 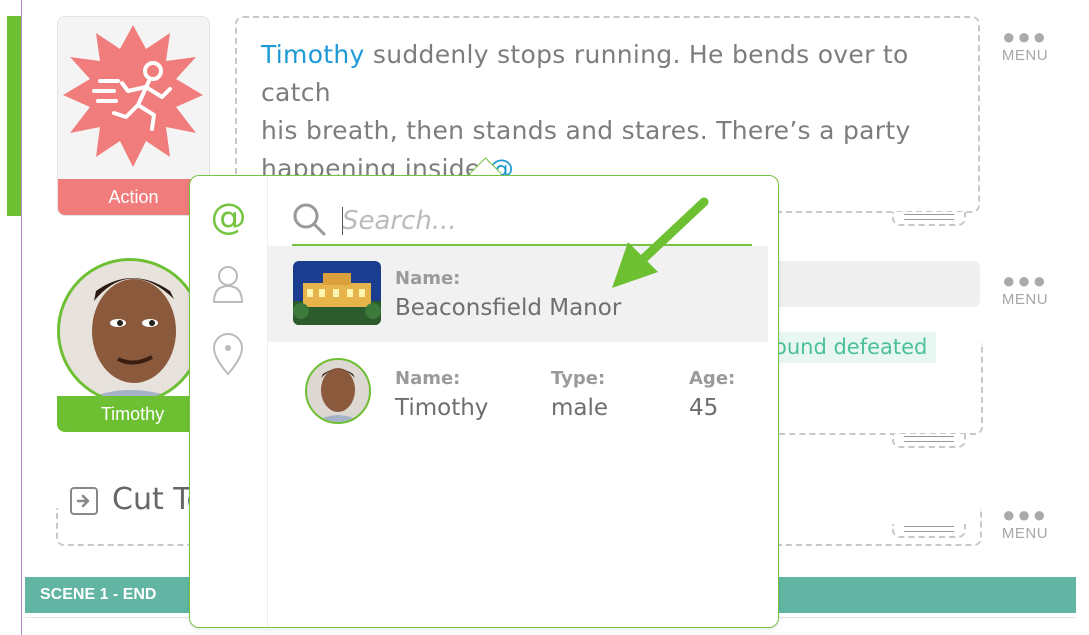 What do you see at coordinates (712, 378) in the screenshot?
I see `age-label: Age:` at bounding box center [712, 378].